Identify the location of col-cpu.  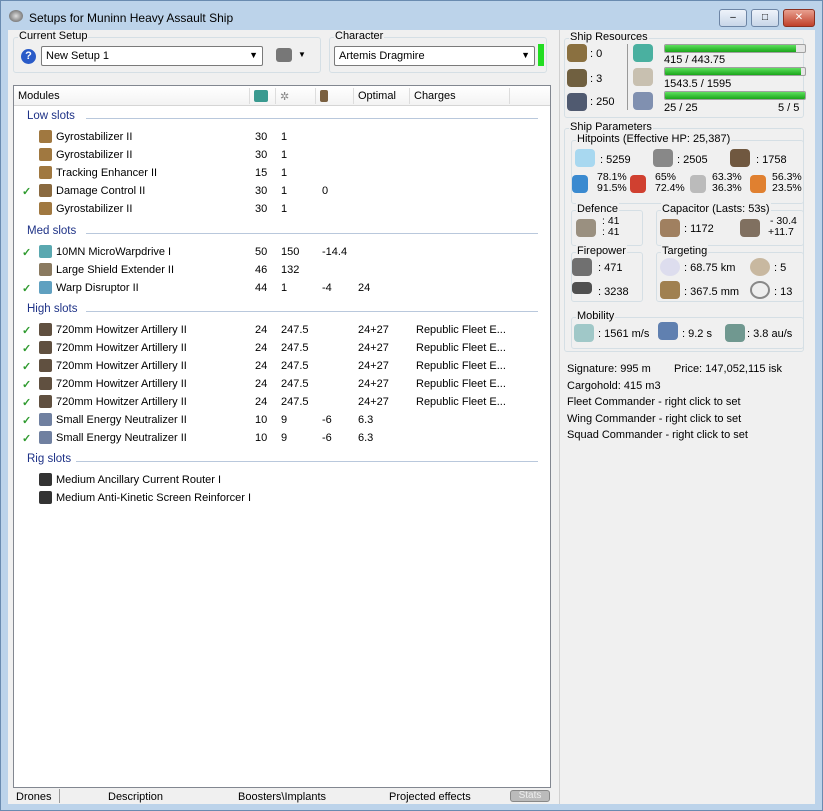
(263, 96).